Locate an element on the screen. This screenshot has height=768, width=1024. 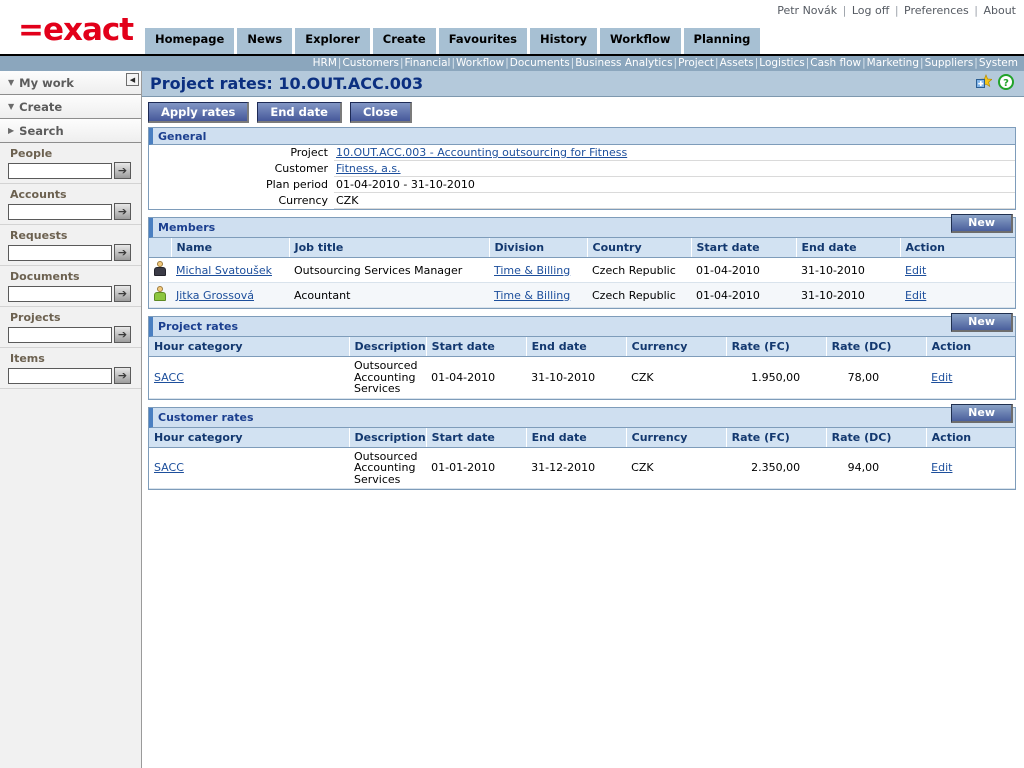
end-date-button: End date is located at coordinates (299, 112).